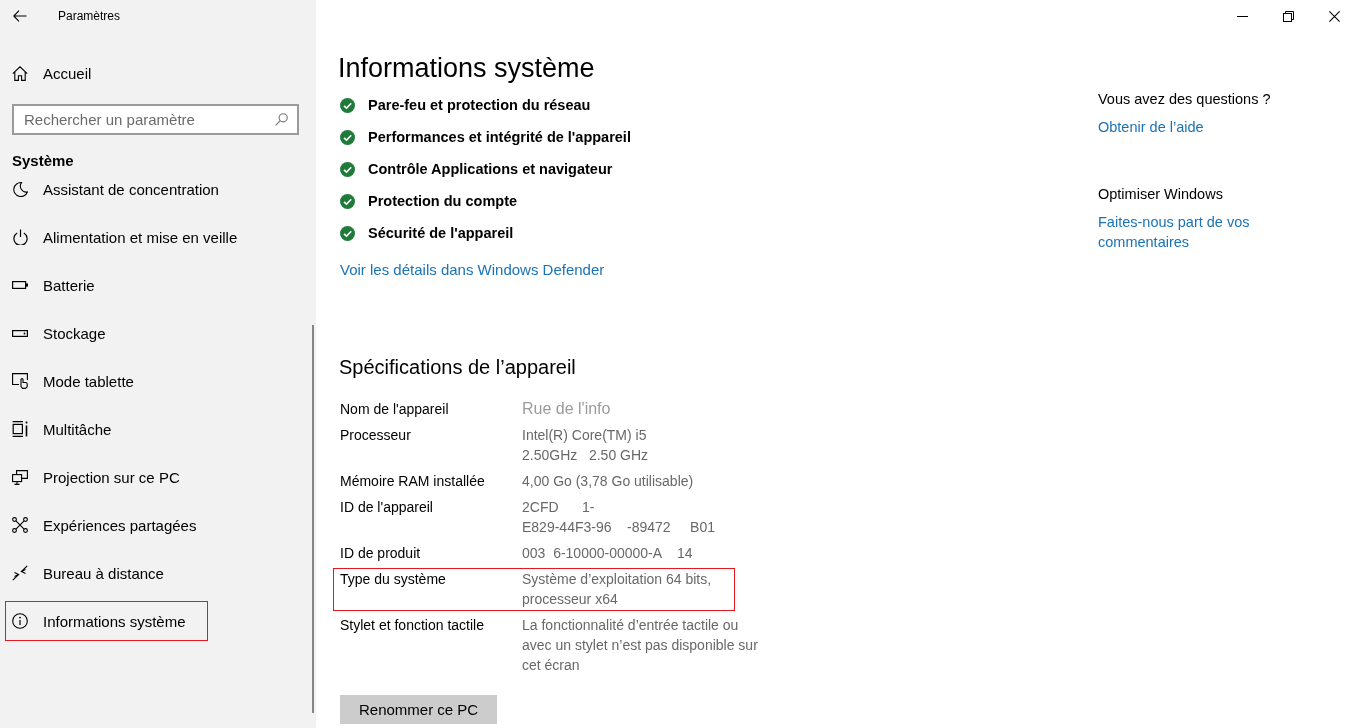 Image resolution: width=1357 pixels, height=728 pixels. What do you see at coordinates (103, 477) in the screenshot?
I see `sidebar-item: Projection sur ce PC` at bounding box center [103, 477].